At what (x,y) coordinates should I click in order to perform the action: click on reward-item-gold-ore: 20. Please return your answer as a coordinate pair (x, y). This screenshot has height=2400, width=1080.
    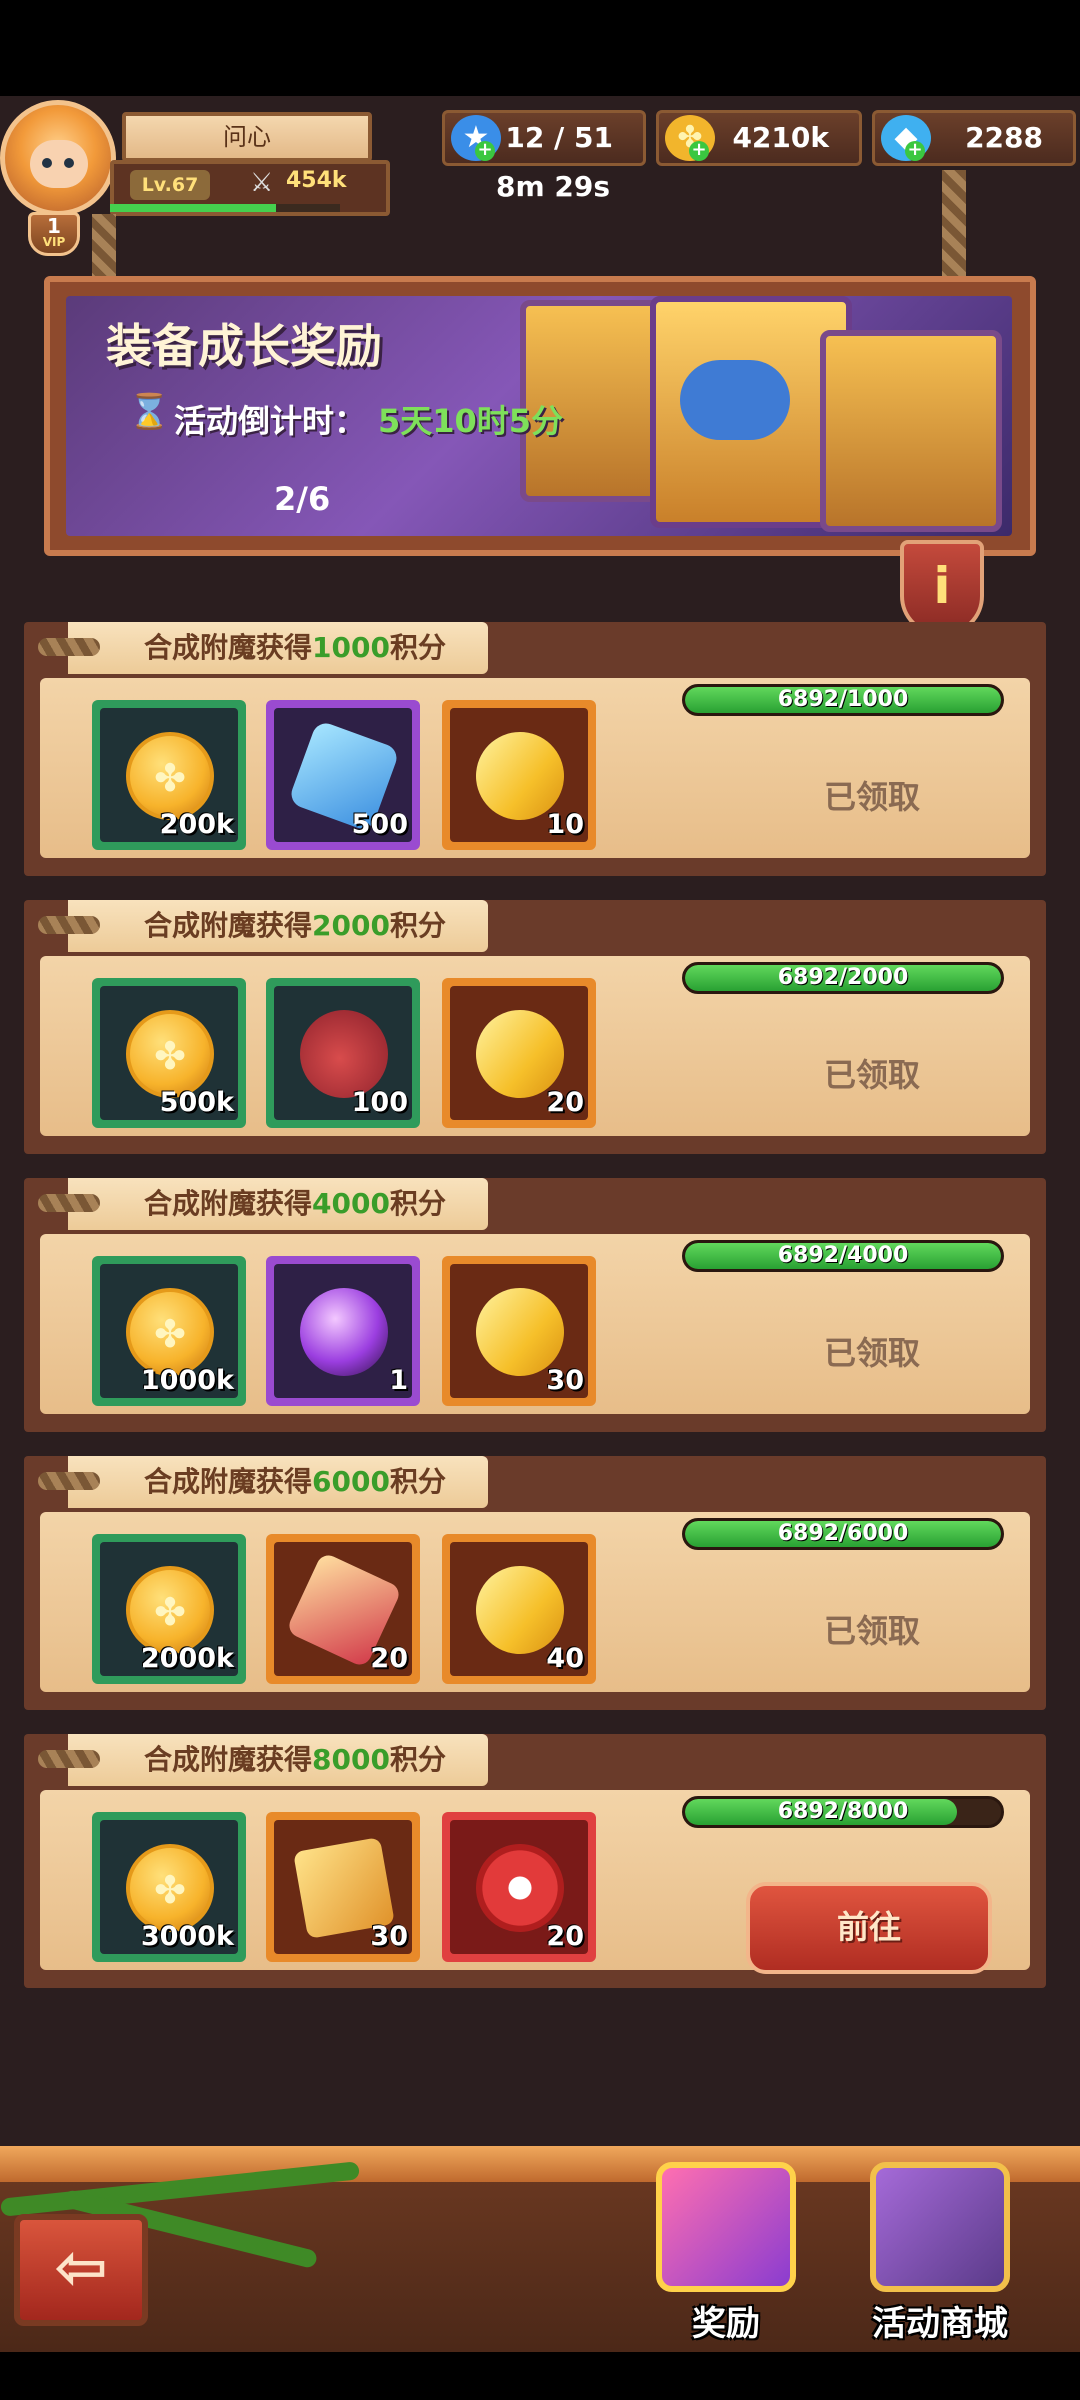
    Looking at the image, I should click on (519, 1053).